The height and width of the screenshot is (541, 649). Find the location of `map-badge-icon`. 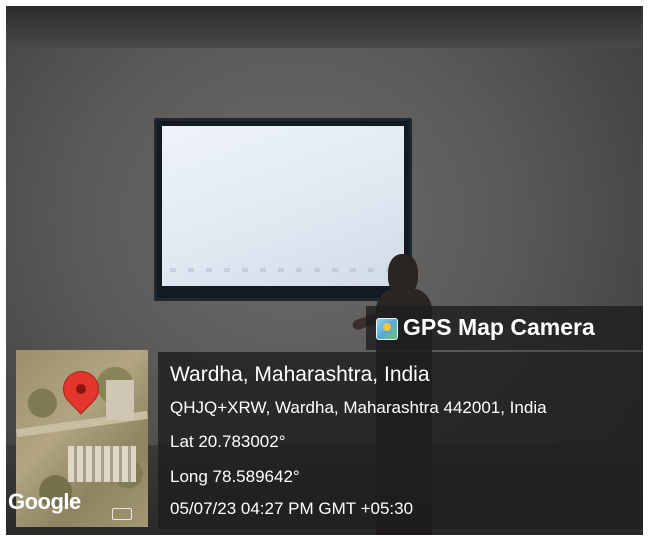

map-badge-icon is located at coordinates (122, 514).